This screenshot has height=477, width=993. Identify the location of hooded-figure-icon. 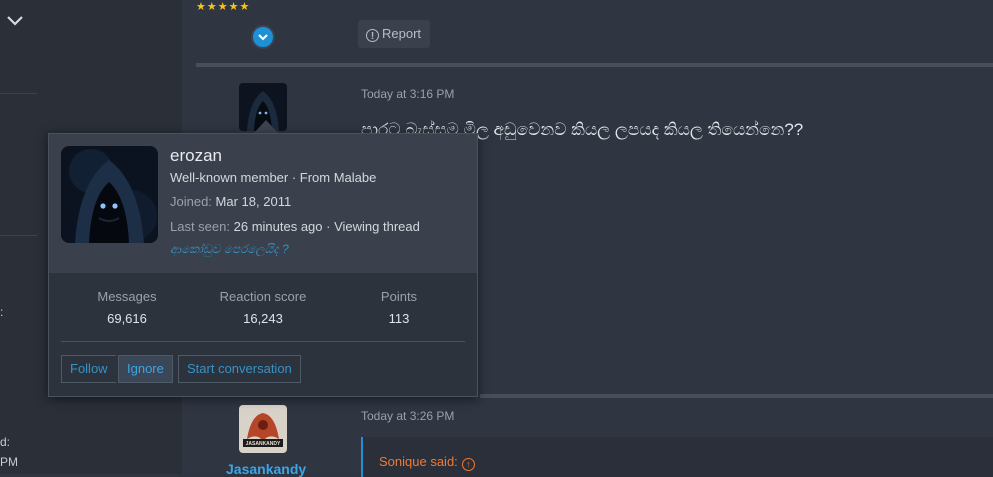
(109, 194).